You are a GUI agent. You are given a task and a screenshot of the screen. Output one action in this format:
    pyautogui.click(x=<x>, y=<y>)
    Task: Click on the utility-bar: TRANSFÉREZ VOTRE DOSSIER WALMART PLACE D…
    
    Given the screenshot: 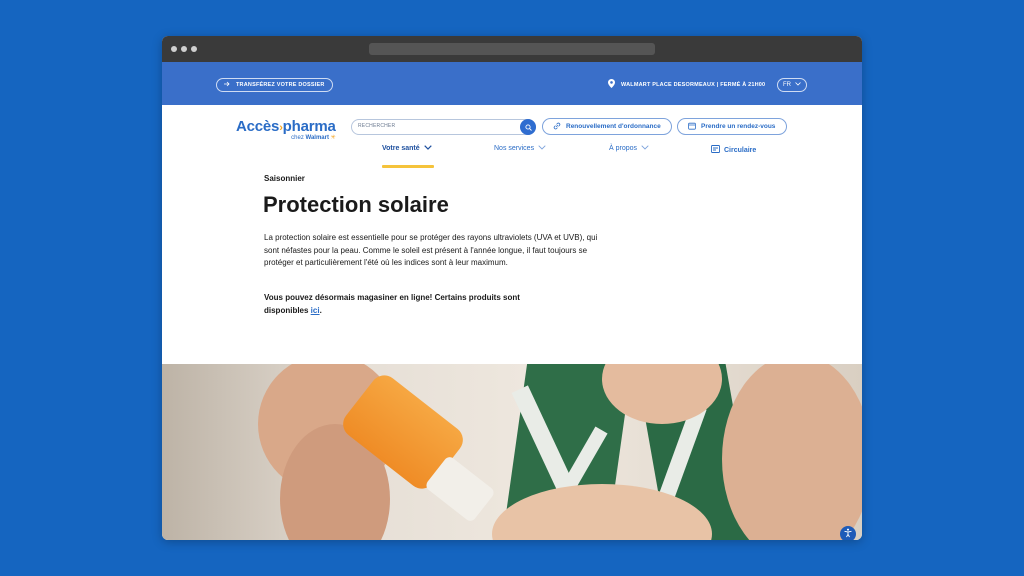 What is the action you would take?
    pyautogui.click(x=512, y=83)
    